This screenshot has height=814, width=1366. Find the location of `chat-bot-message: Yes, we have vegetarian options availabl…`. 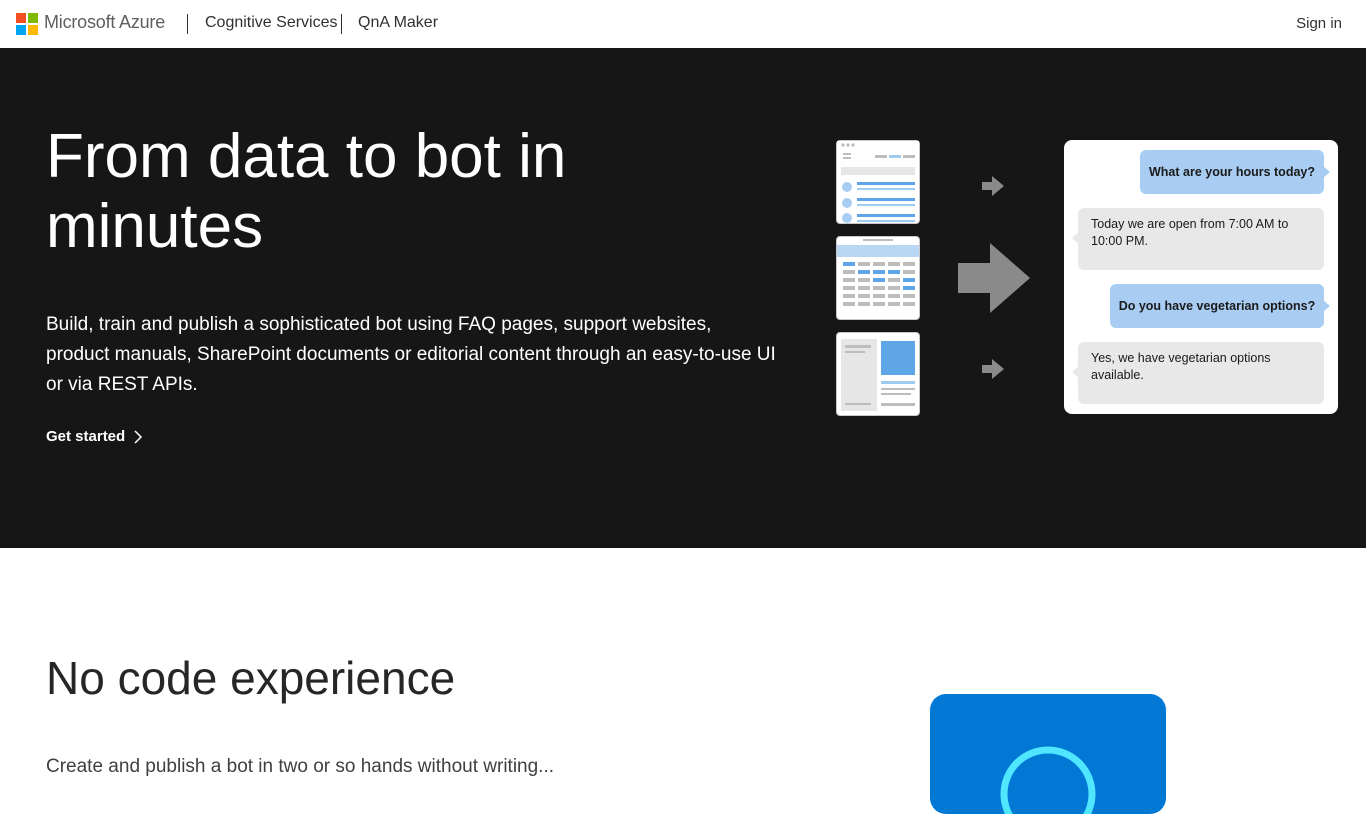

chat-bot-message: Yes, we have vegetarian options availabl… is located at coordinates (1198, 373).